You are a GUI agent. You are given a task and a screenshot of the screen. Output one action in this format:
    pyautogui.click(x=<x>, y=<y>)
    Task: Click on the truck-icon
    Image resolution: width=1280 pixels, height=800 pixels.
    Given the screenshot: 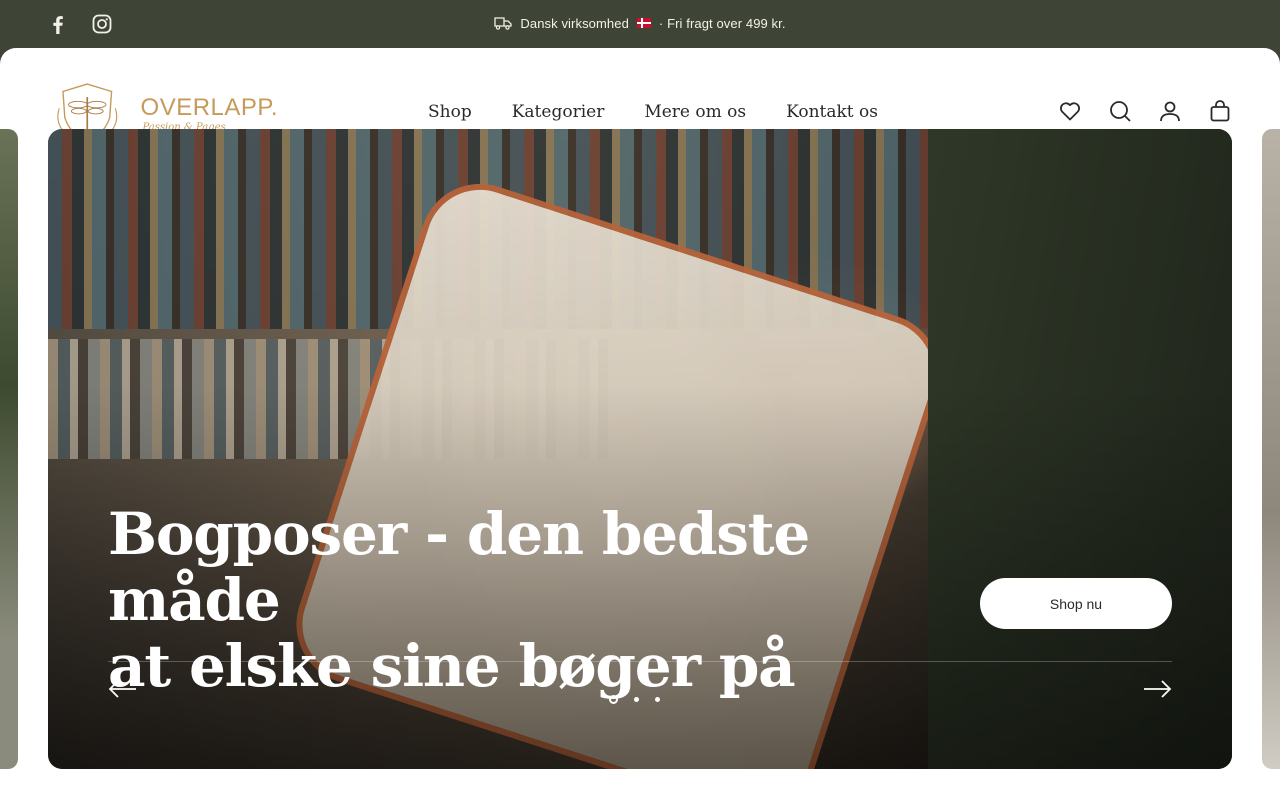 What is the action you would take?
    pyautogui.click(x=503, y=23)
    